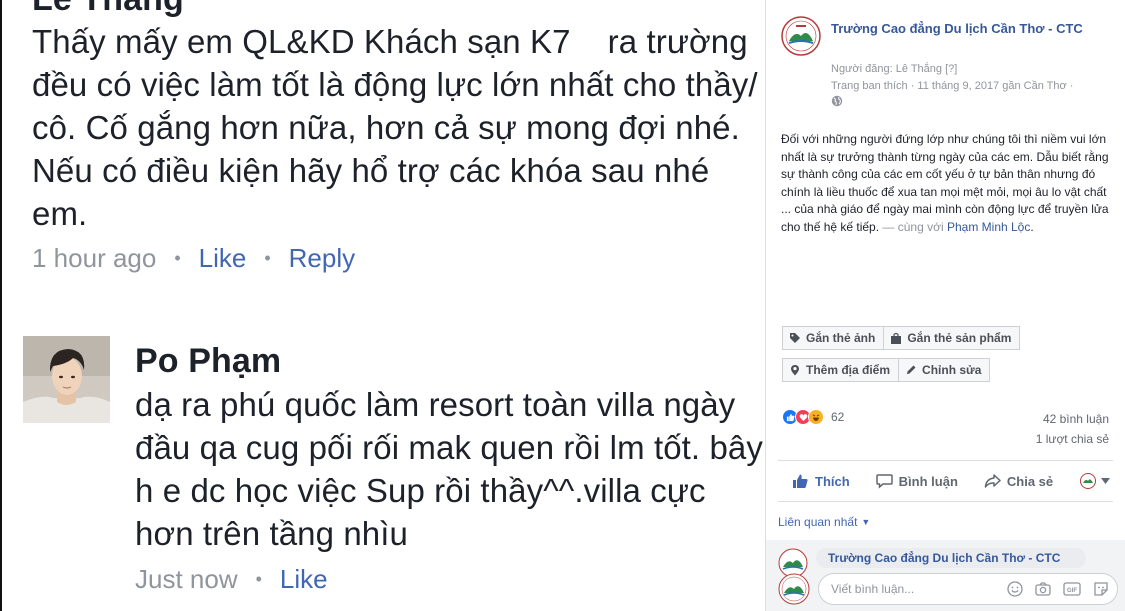  What do you see at coordinates (193, 258) in the screenshot?
I see `comment-meta-row: 1 hour ago • Like • Reply` at bounding box center [193, 258].